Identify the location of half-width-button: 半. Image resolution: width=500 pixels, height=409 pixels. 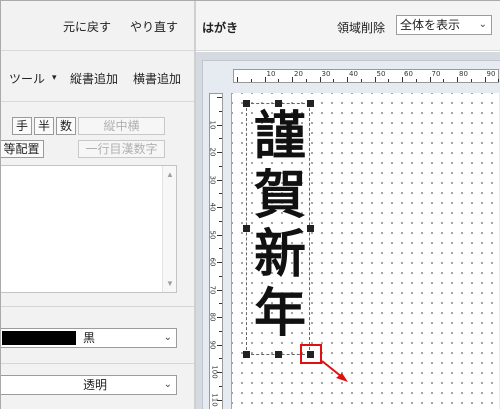
(44, 126).